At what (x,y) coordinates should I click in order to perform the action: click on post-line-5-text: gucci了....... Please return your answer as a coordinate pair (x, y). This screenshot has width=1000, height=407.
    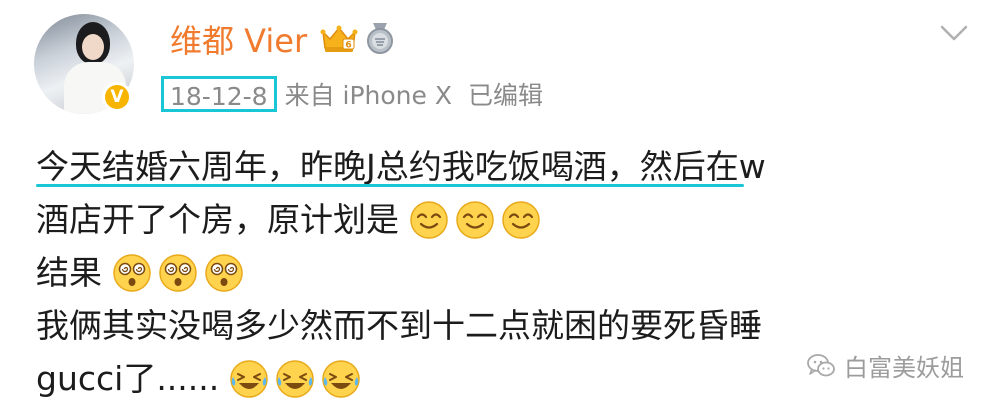
    Looking at the image, I should click on (128, 378).